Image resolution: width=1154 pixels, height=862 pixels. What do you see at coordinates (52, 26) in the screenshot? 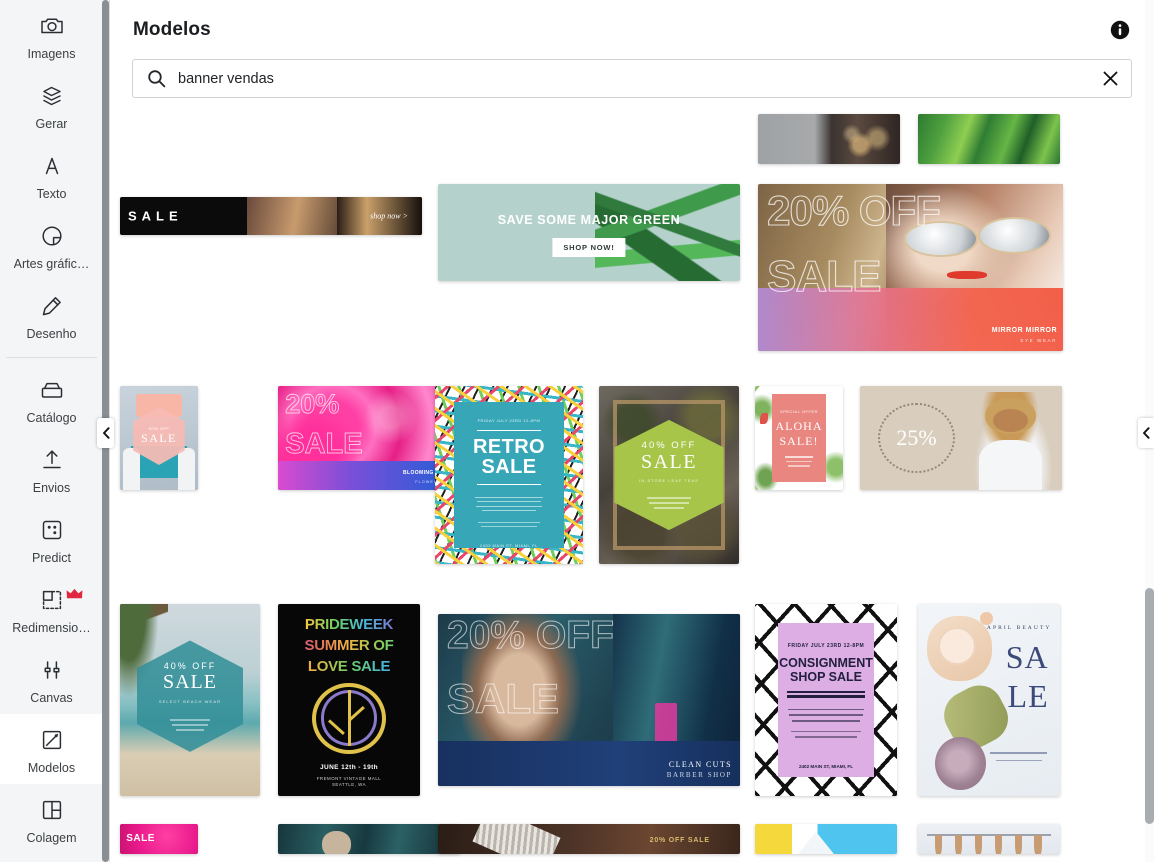
I see `camera-icon` at bounding box center [52, 26].